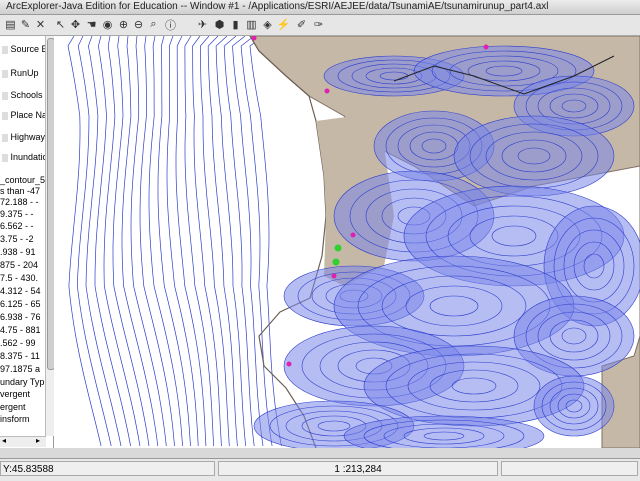 This screenshot has height=481, width=640. What do you see at coordinates (20, 191) in the screenshot?
I see `legend-item: s than -47` at bounding box center [20, 191].